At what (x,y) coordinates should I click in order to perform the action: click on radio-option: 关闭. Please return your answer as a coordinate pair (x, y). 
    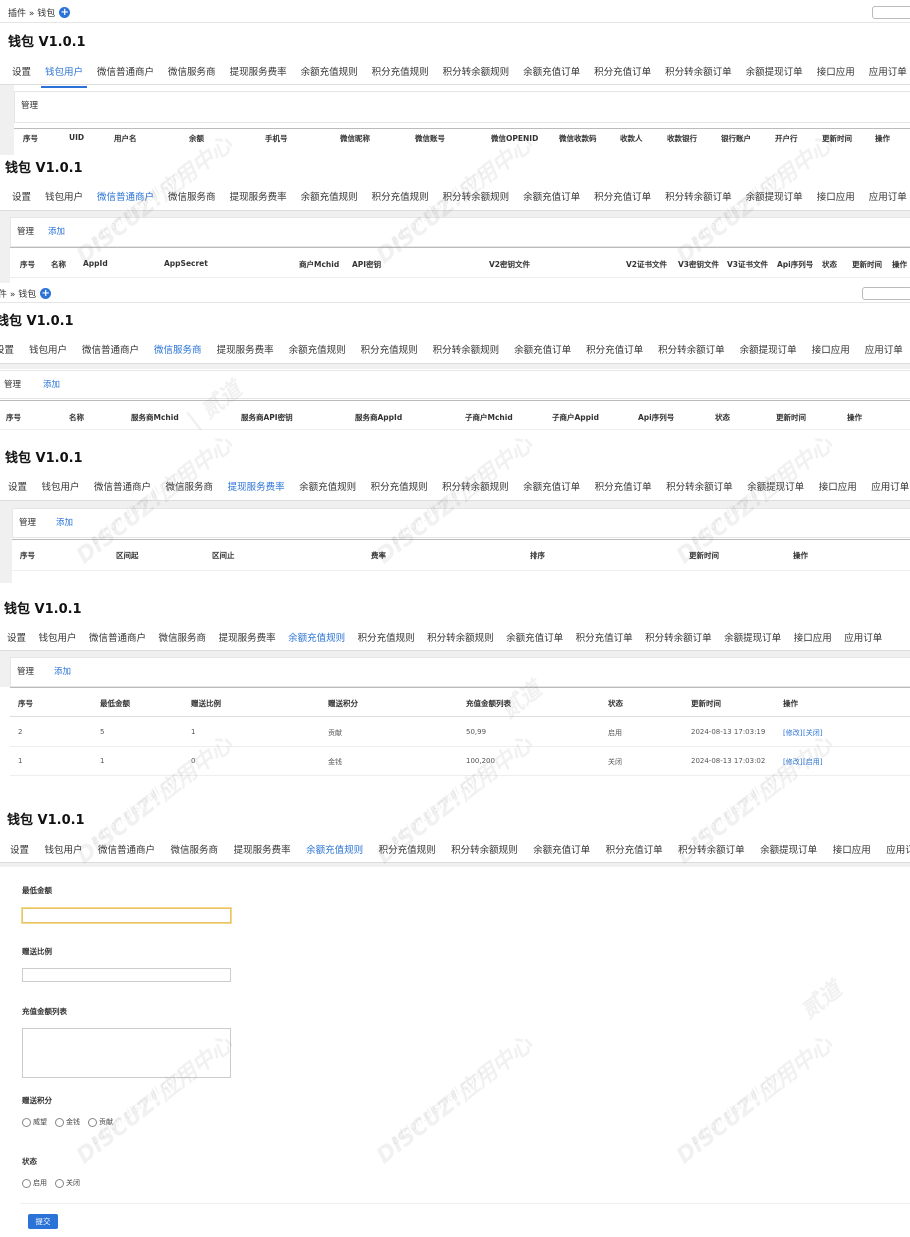
    Looking at the image, I should click on (67, 1183).